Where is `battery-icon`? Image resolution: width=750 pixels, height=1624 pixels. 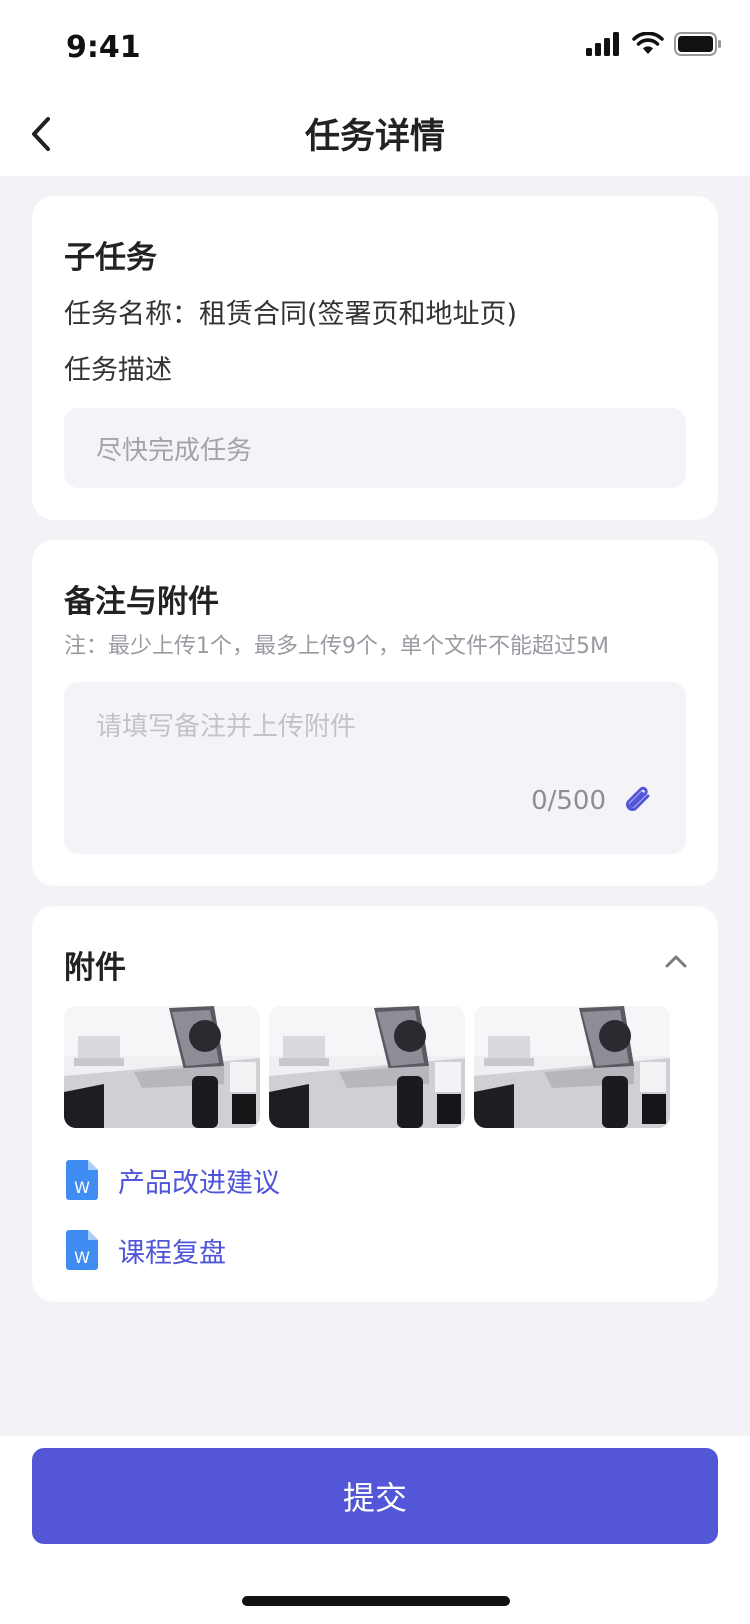 battery-icon is located at coordinates (697, 44).